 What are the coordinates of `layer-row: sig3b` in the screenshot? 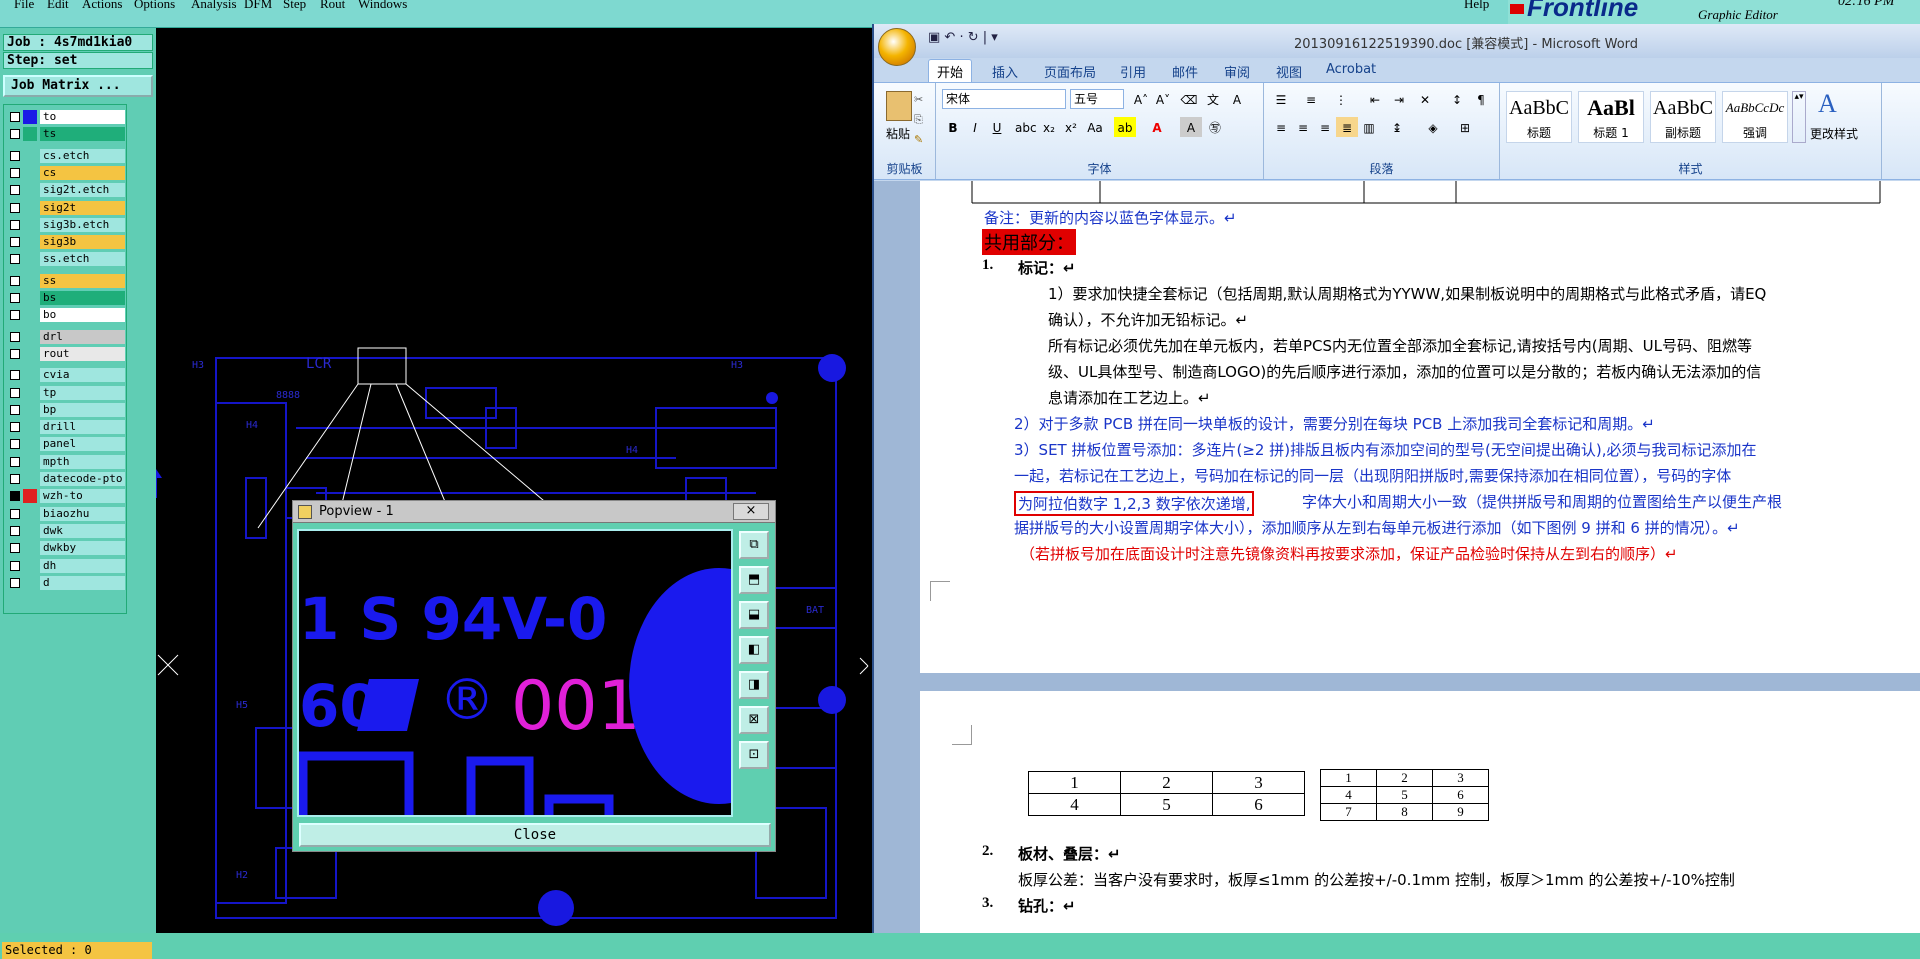 It's located at (66, 242).